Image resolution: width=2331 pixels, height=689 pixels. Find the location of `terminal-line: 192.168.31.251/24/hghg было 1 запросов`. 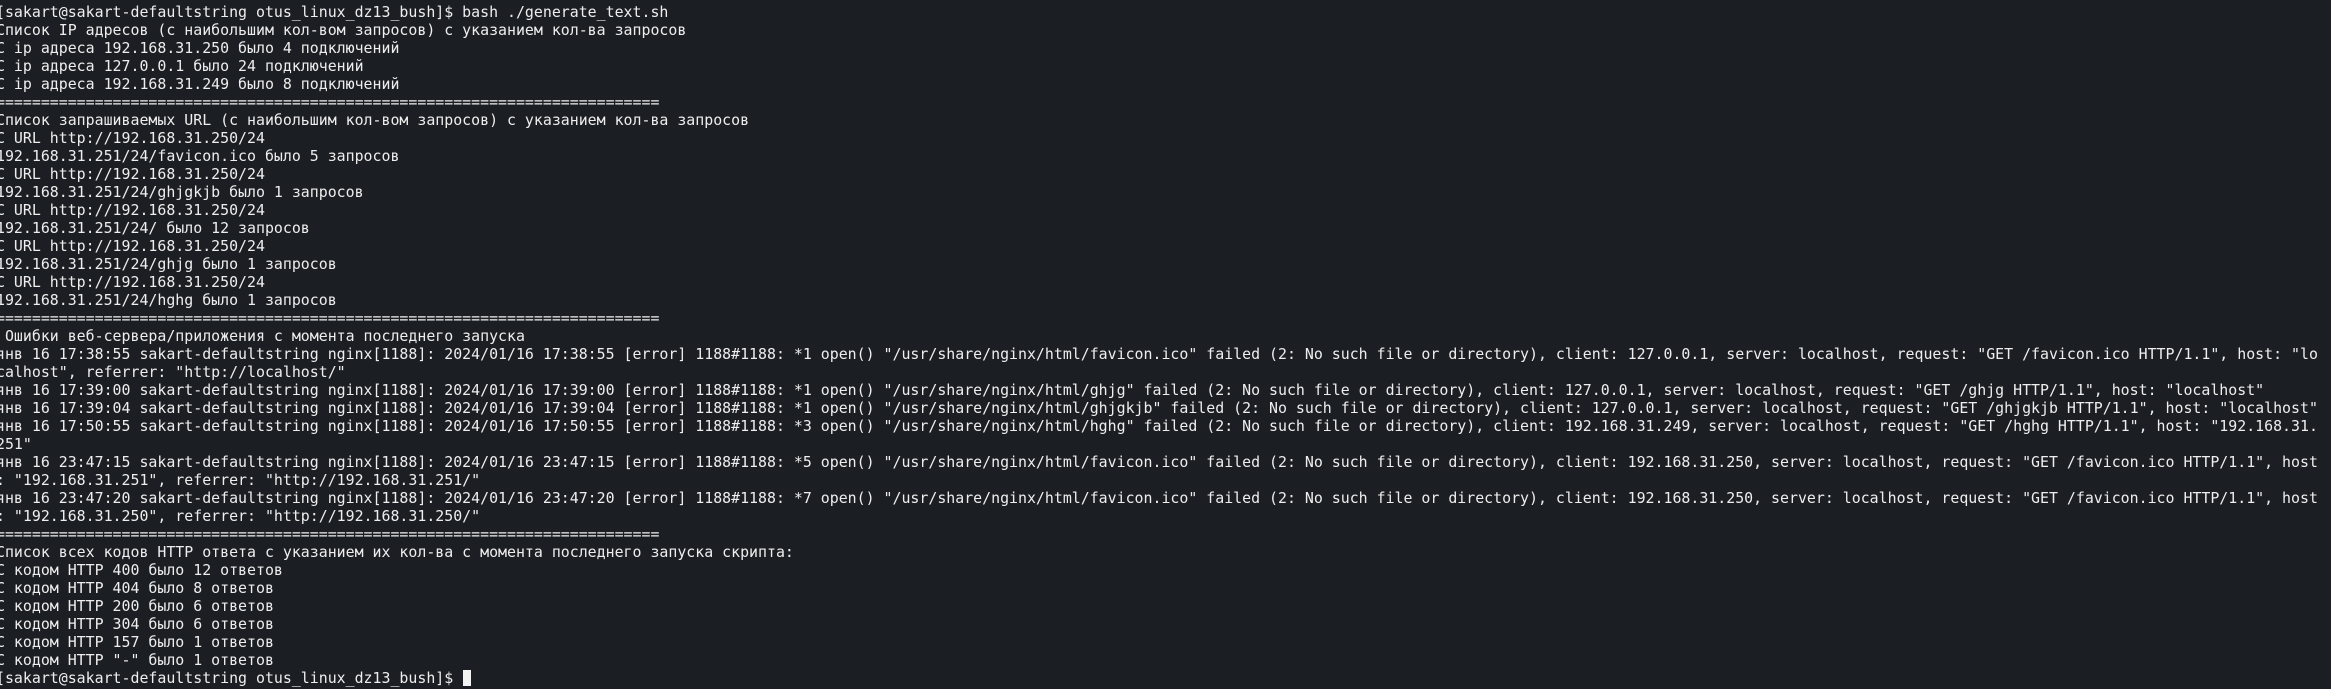

terminal-line: 192.168.31.251/24/hghg было 1 запросов is located at coordinates (168, 300).